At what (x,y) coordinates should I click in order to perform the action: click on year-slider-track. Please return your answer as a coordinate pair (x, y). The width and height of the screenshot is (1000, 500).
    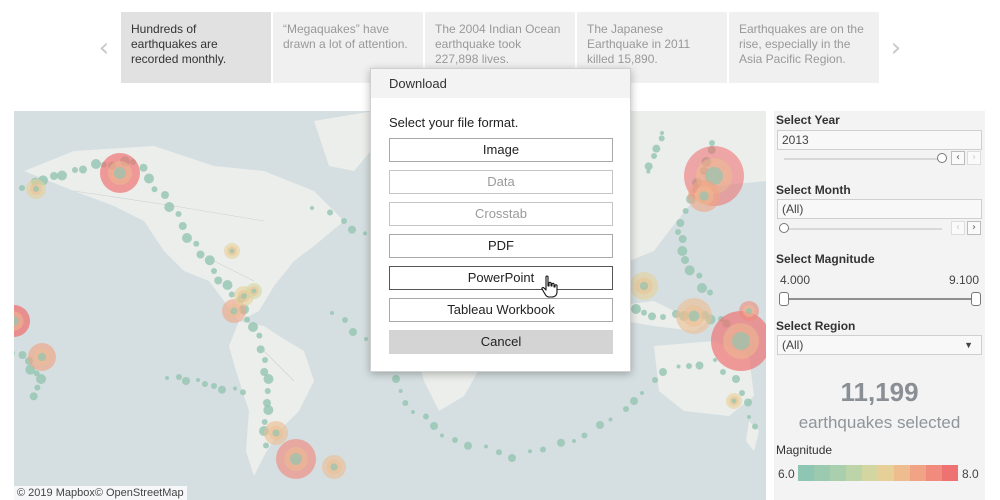
    Looking at the image, I should click on (863, 159).